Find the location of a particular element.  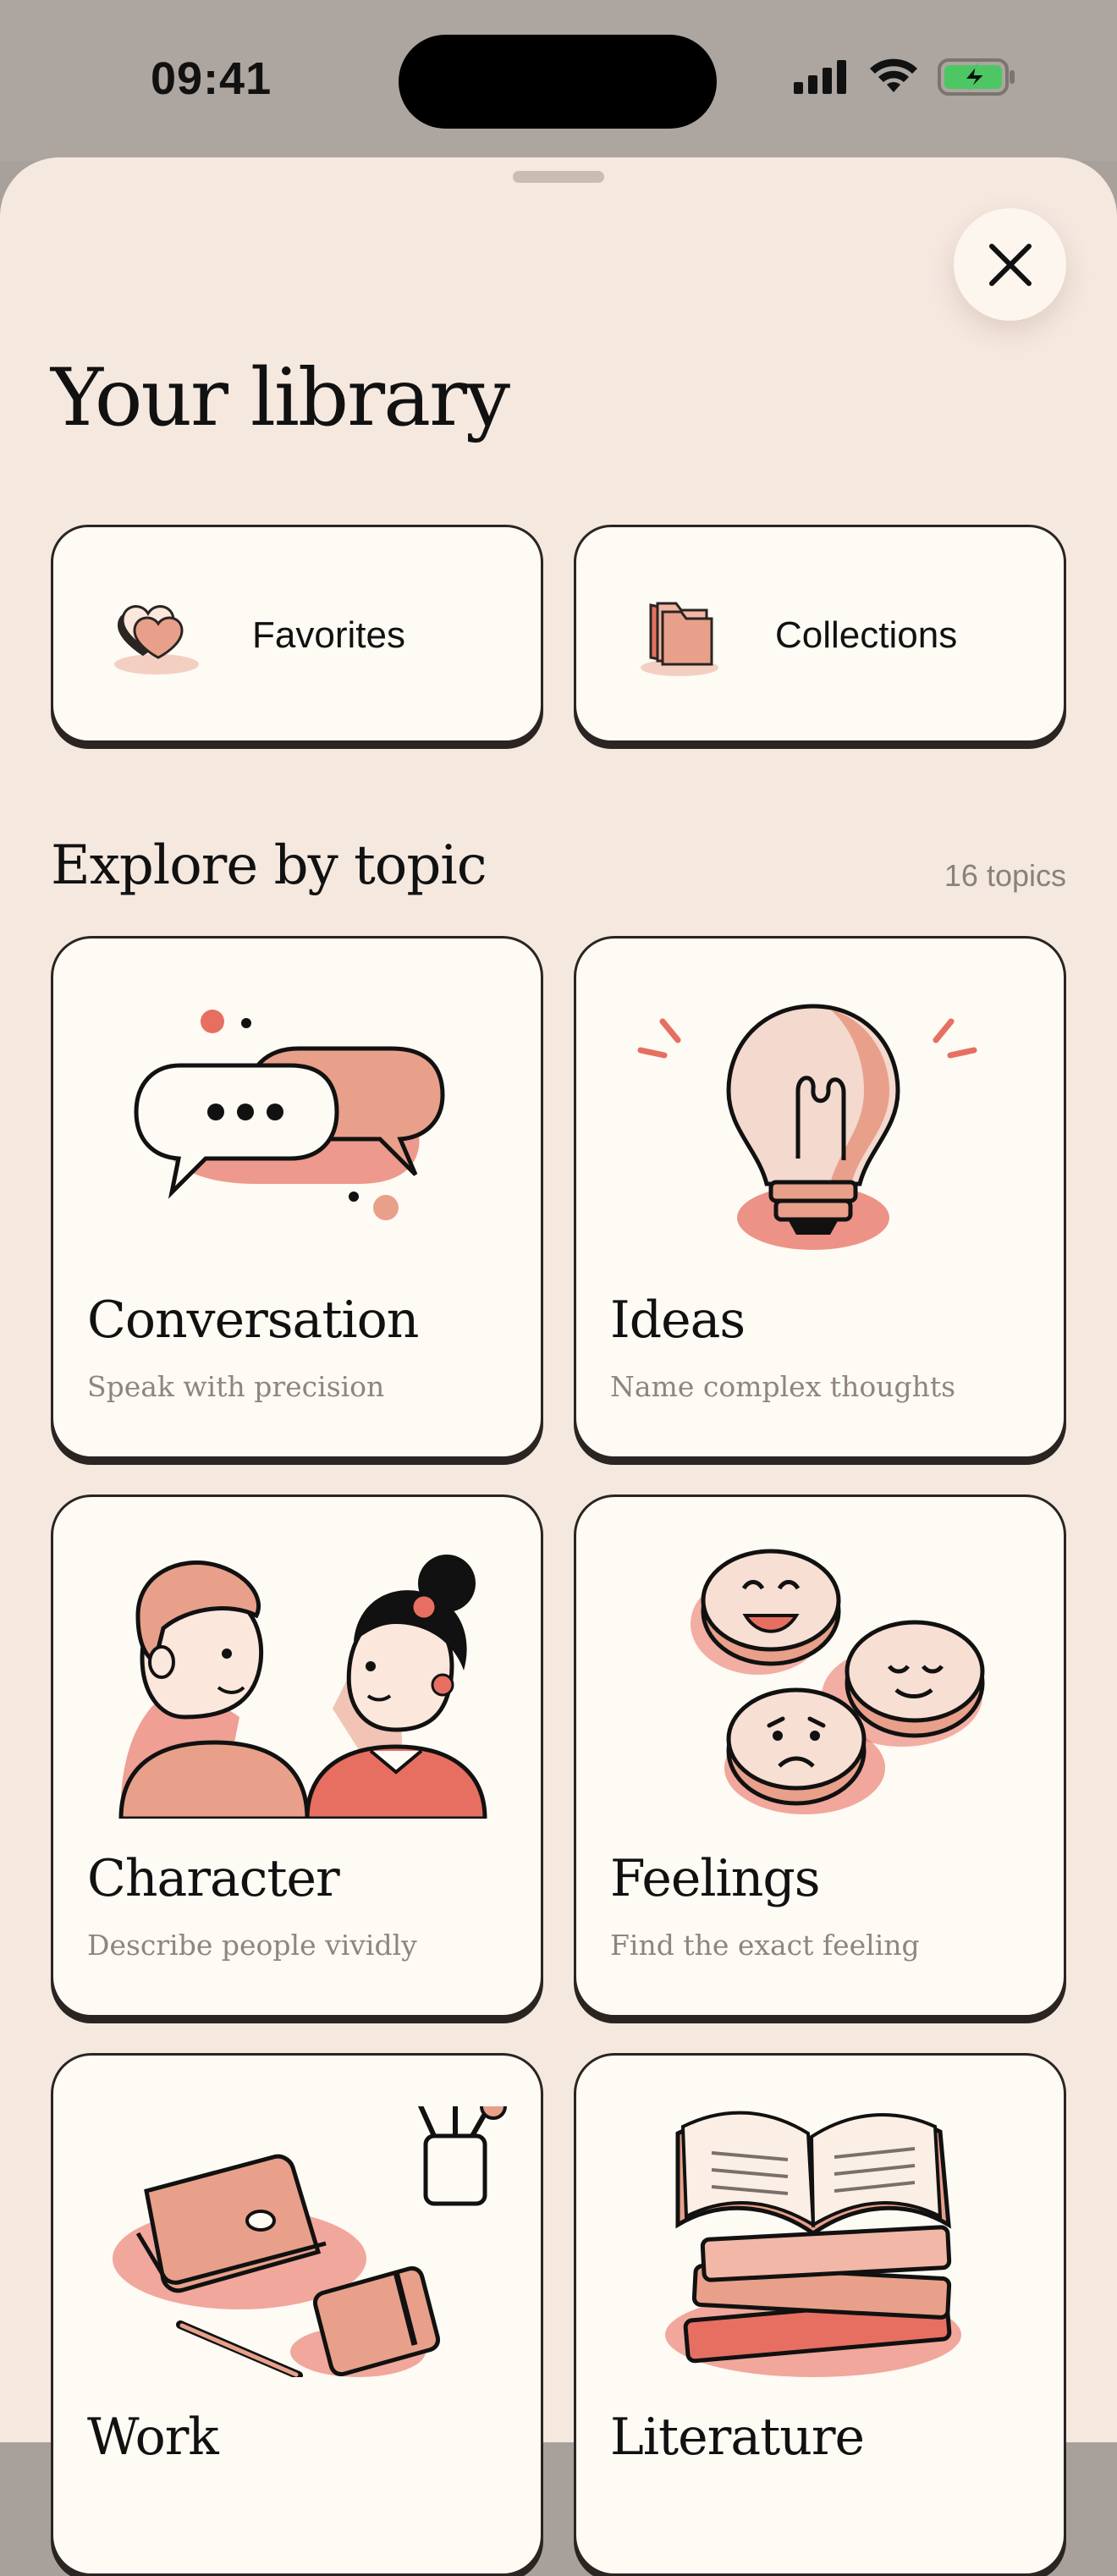

favorites-button: Favorites is located at coordinates (297, 634).